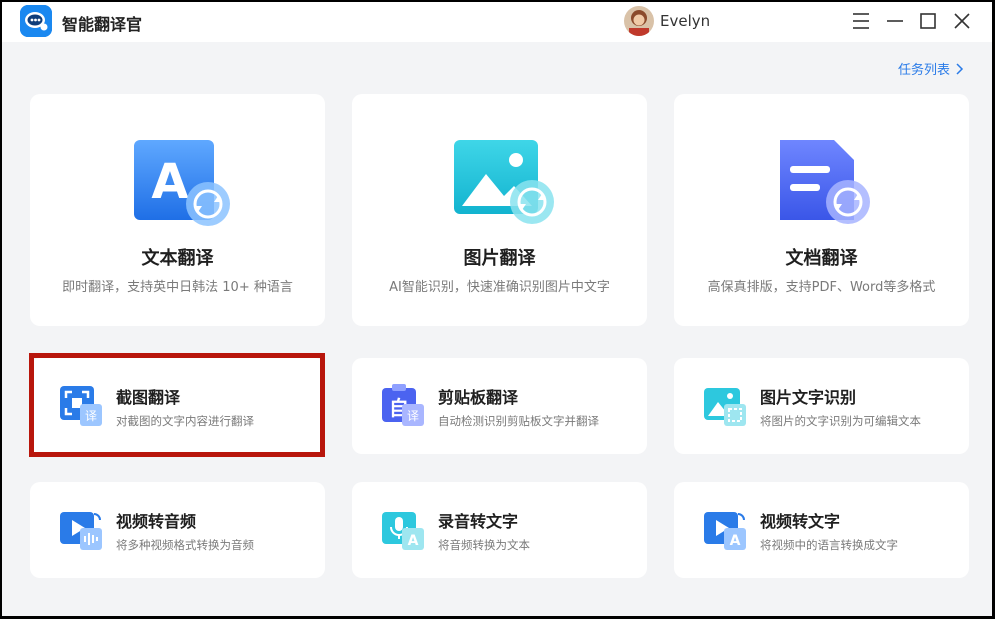 The height and width of the screenshot is (619, 995). I want to click on card-description: 自动检测识别剪贴板文字并翻译, so click(518, 421).